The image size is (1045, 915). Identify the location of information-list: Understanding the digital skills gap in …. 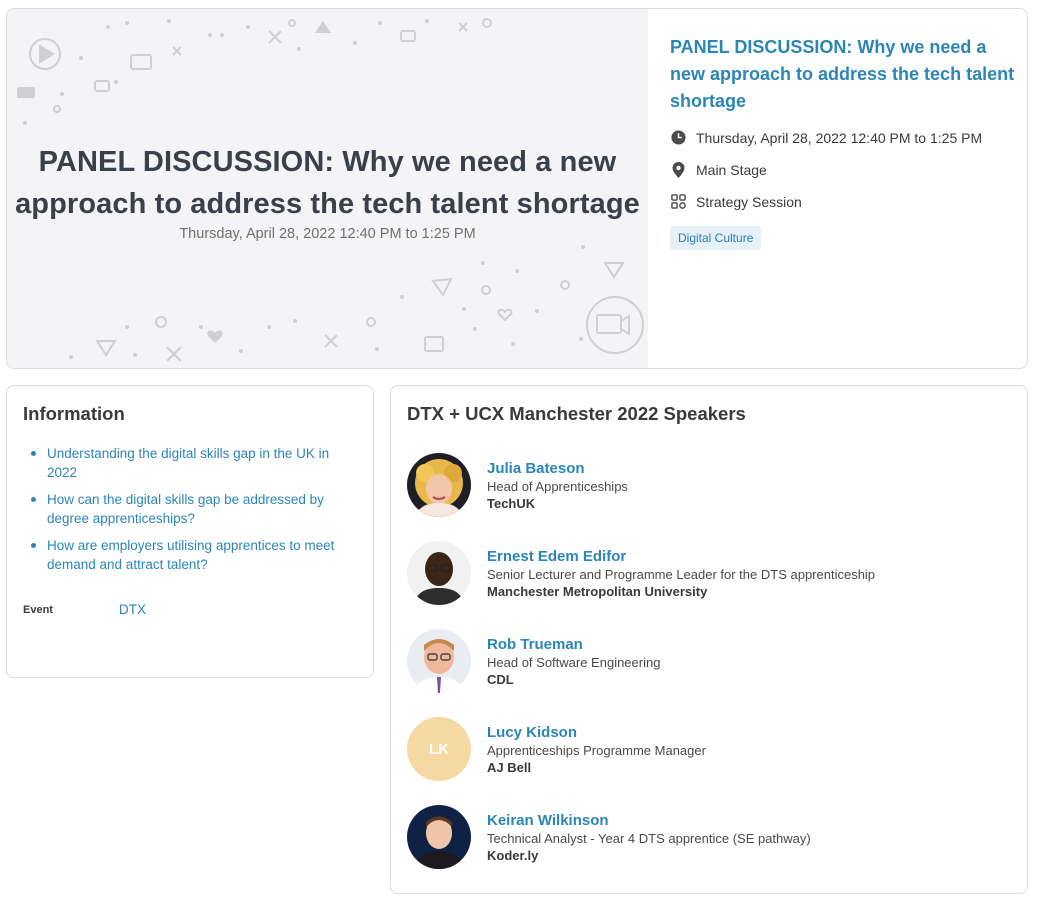
(190, 509).